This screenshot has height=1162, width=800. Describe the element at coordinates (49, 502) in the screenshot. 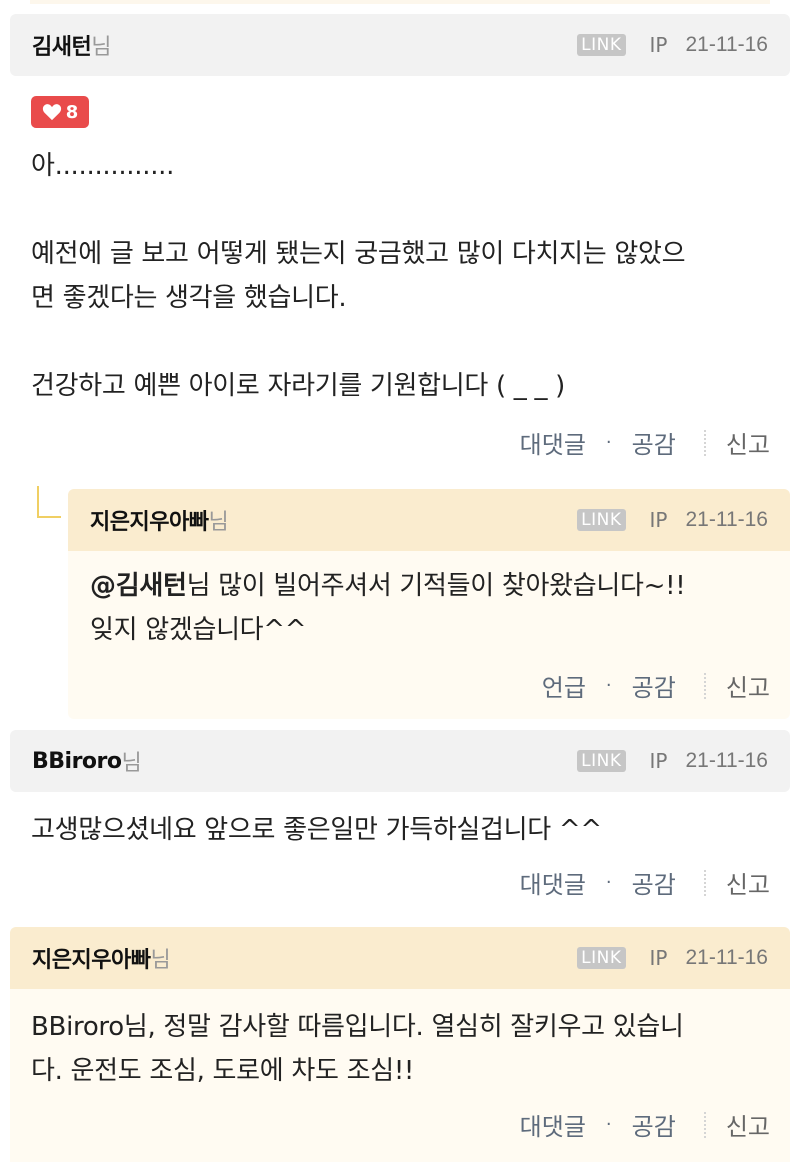

I see `reply-connector` at that location.